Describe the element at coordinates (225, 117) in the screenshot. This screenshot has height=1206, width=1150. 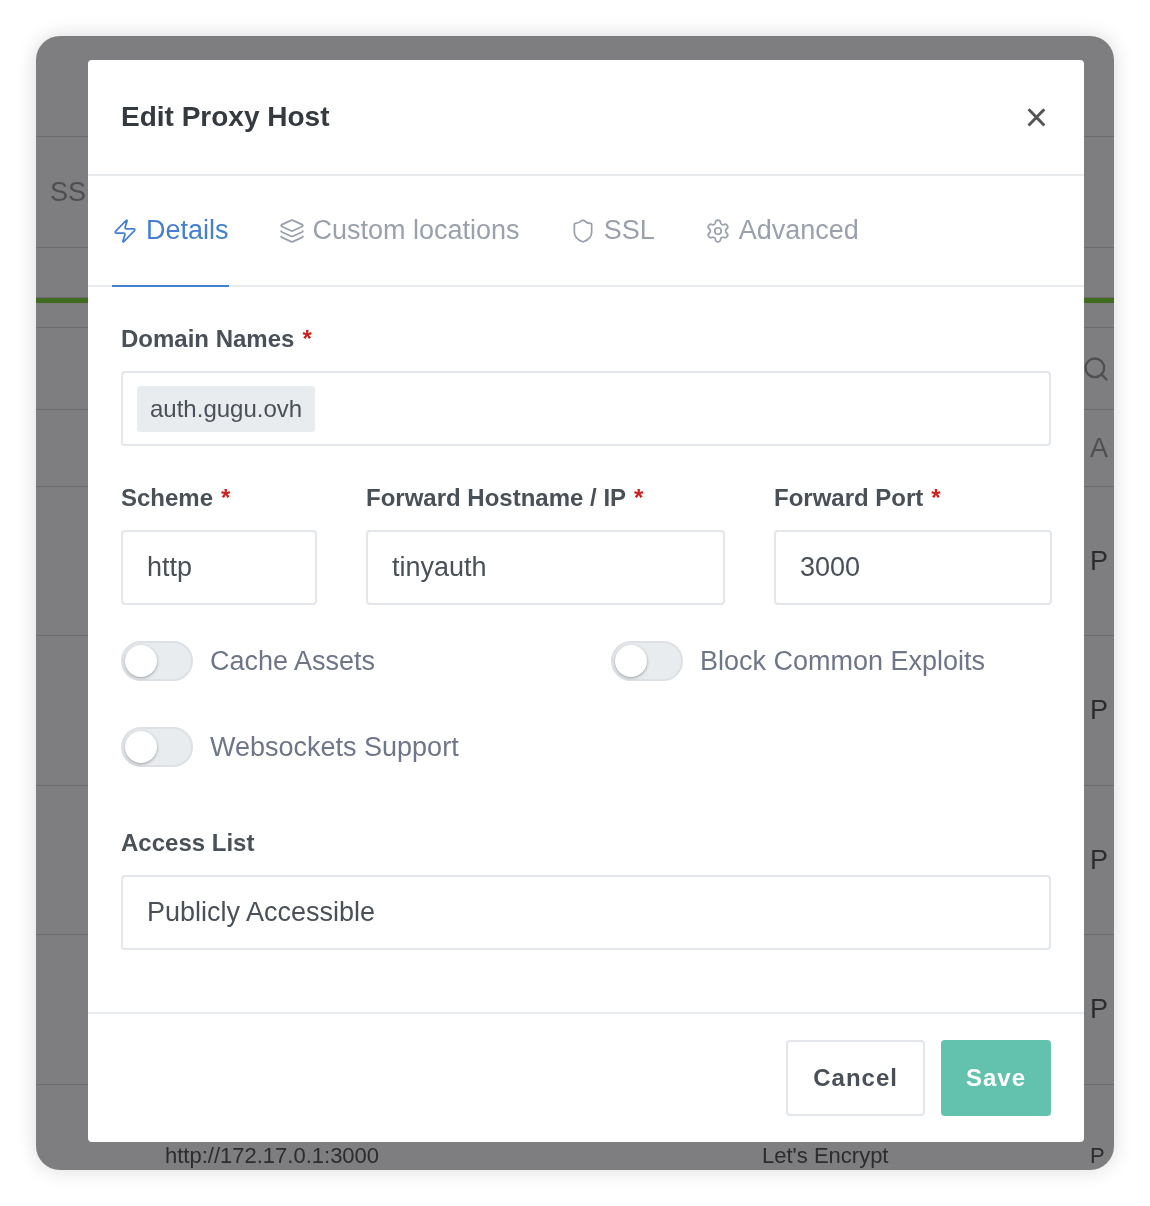
I see `dialog-title: Edit Proxy Host` at that location.